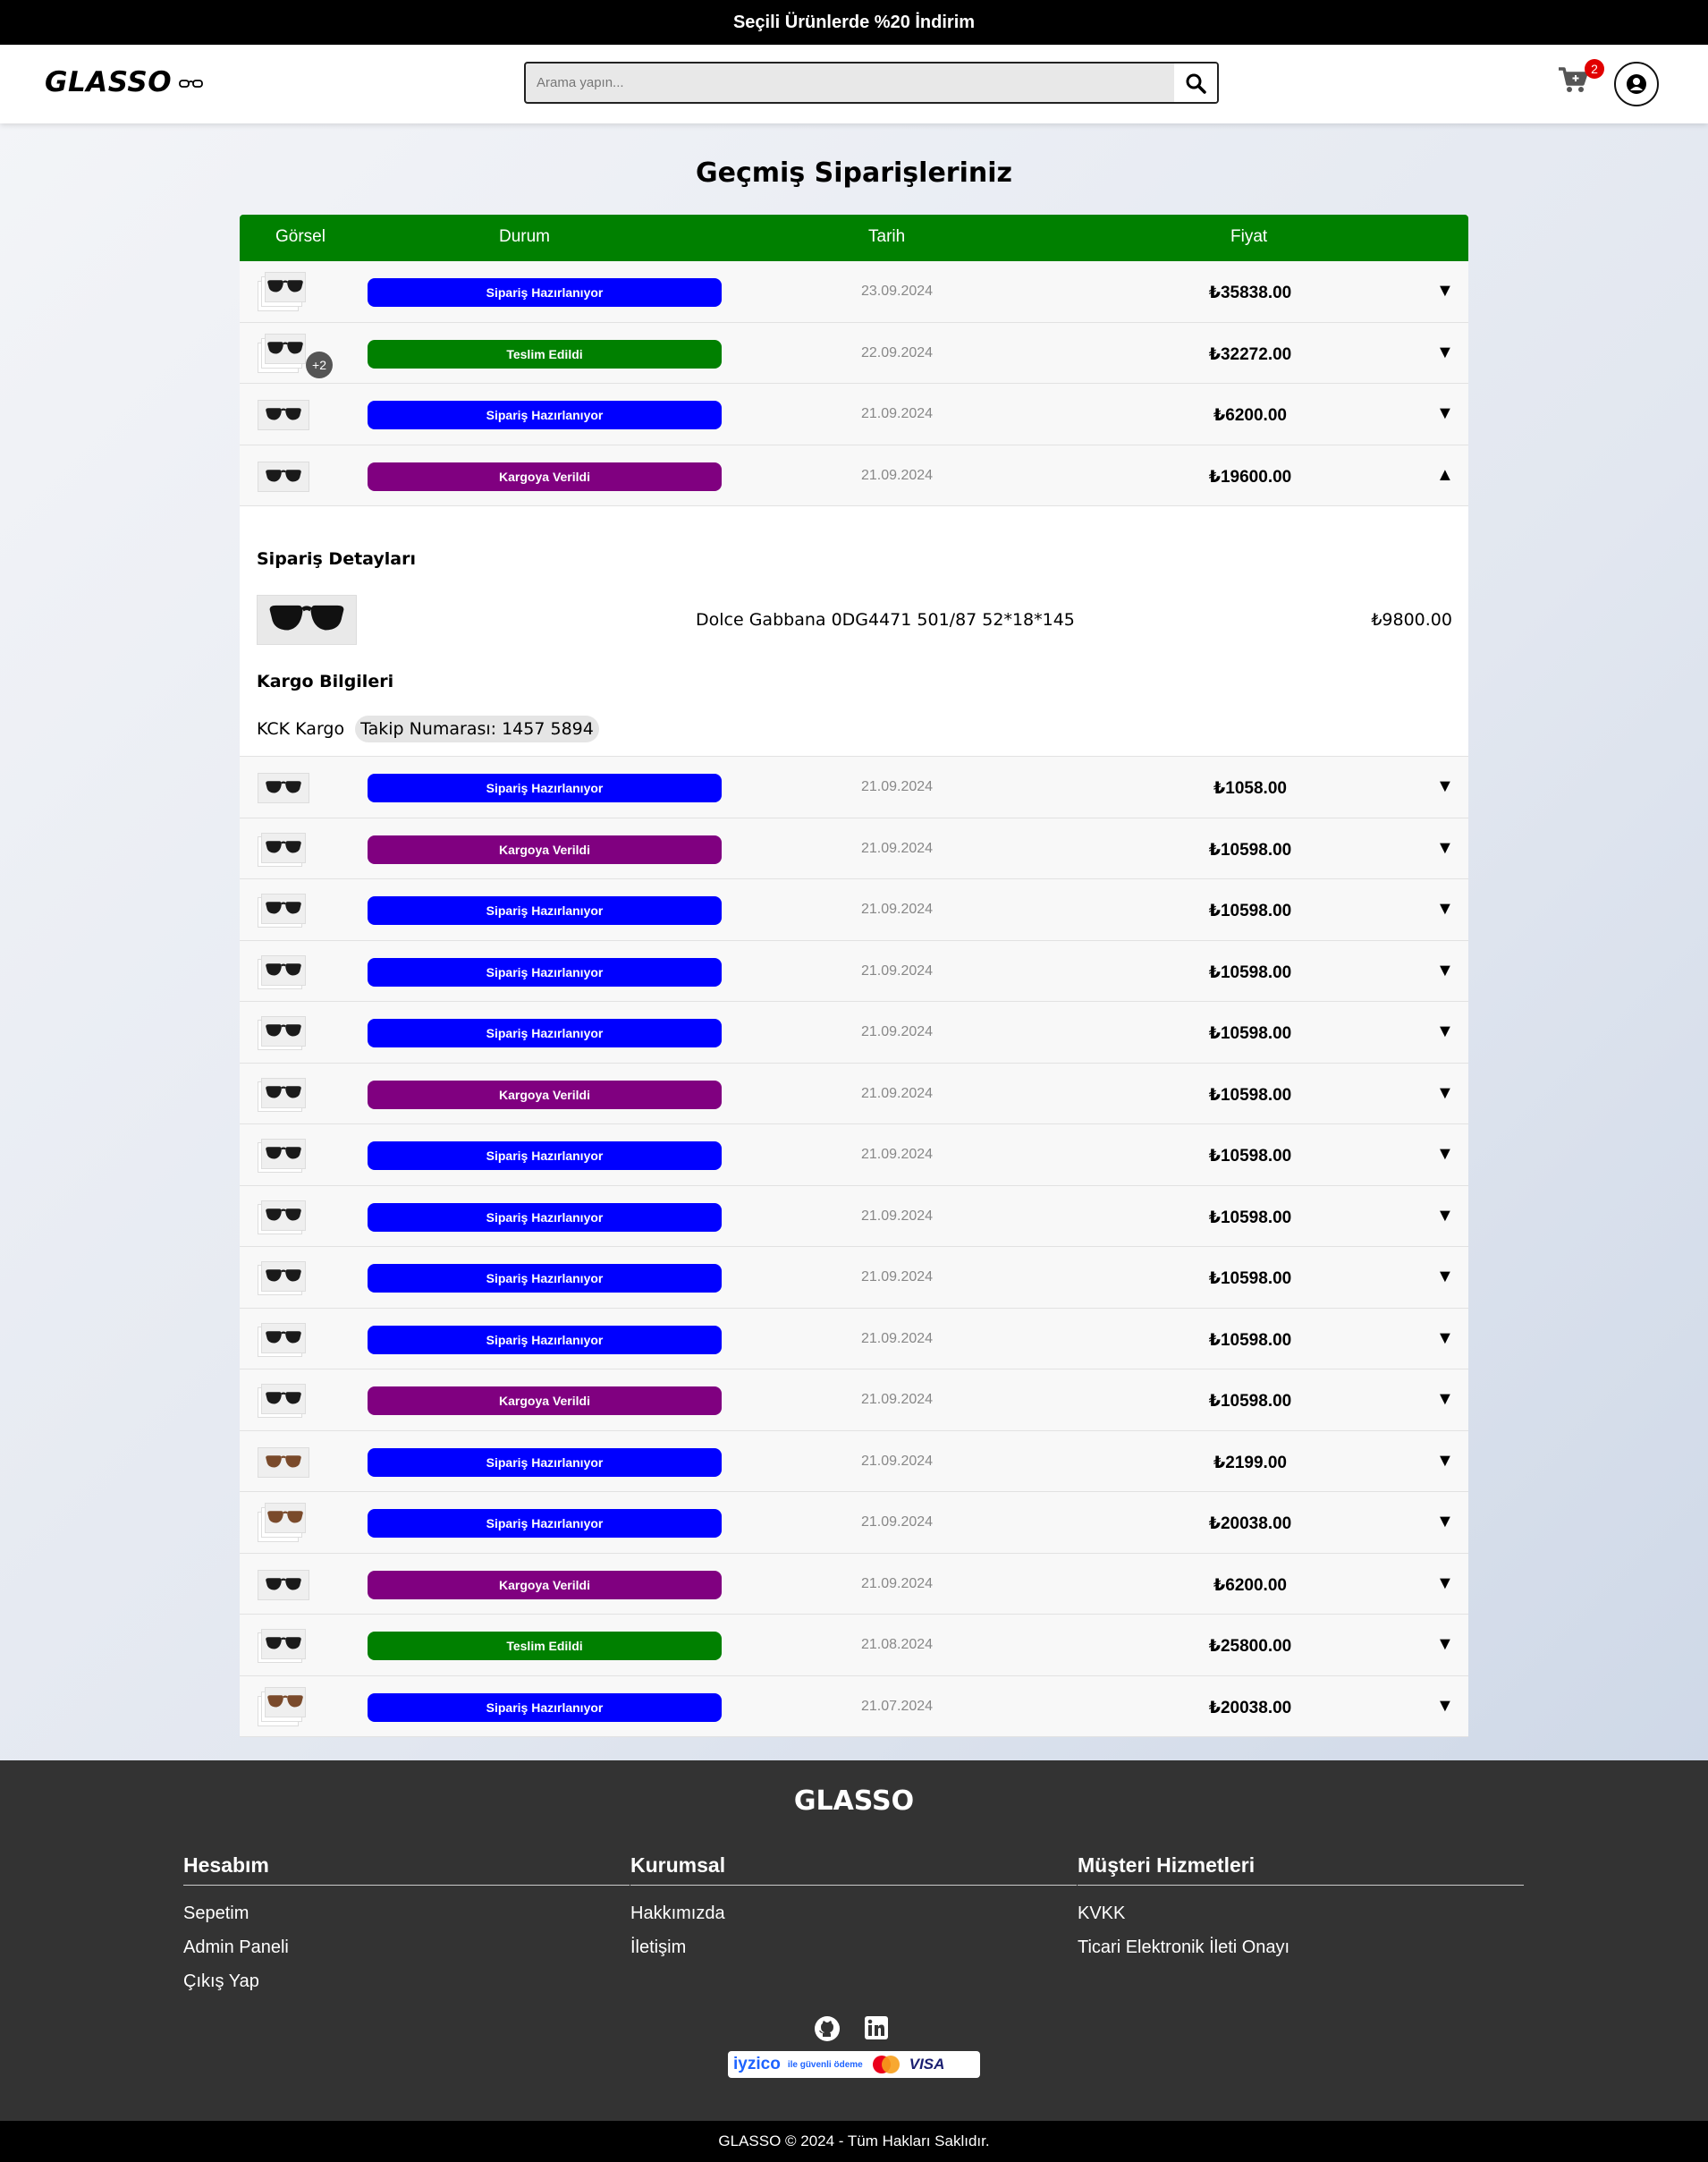  What do you see at coordinates (1637, 84) in the screenshot?
I see `user-account-button` at bounding box center [1637, 84].